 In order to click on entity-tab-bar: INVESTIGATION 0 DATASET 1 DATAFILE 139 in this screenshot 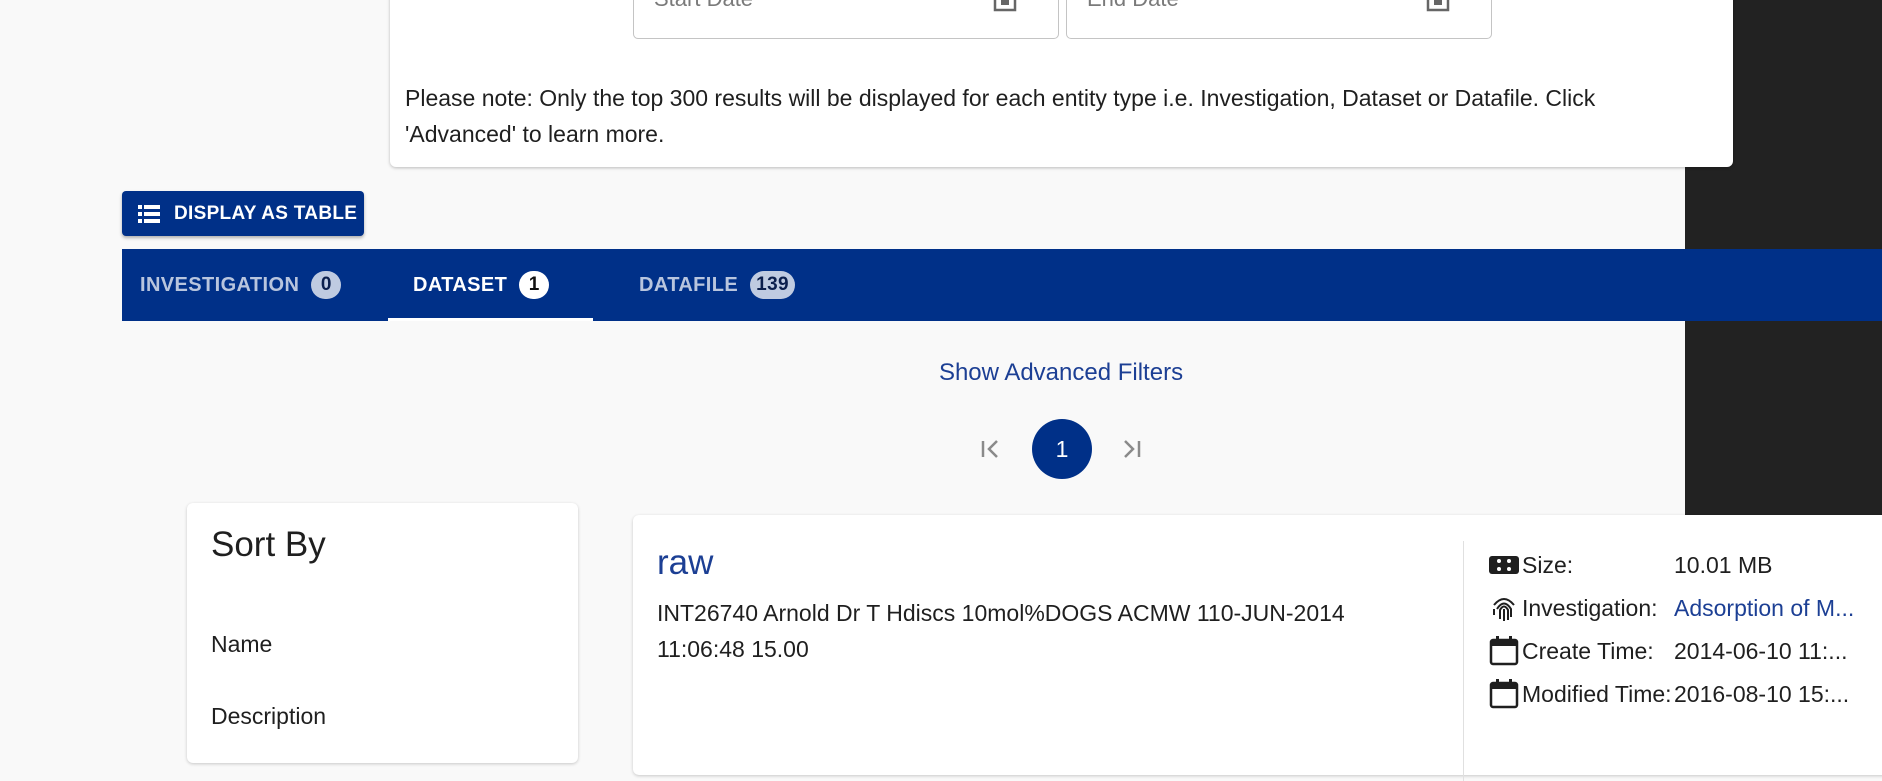, I will do `click(1002, 285)`.